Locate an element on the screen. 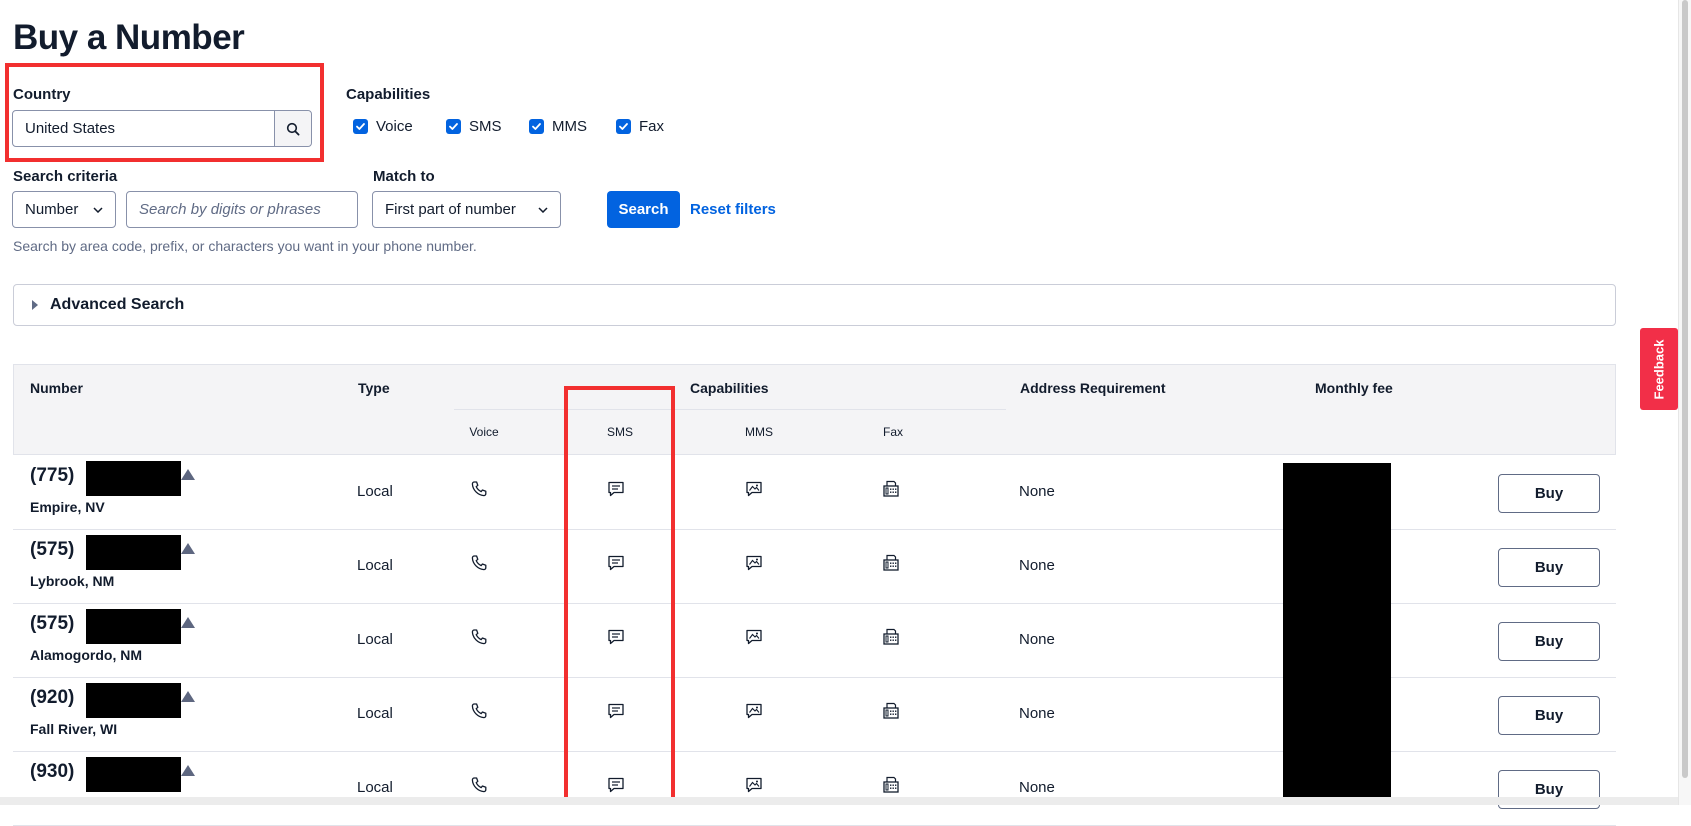 The width and height of the screenshot is (1691, 826). feedback-label: Feedback is located at coordinates (1659, 369).